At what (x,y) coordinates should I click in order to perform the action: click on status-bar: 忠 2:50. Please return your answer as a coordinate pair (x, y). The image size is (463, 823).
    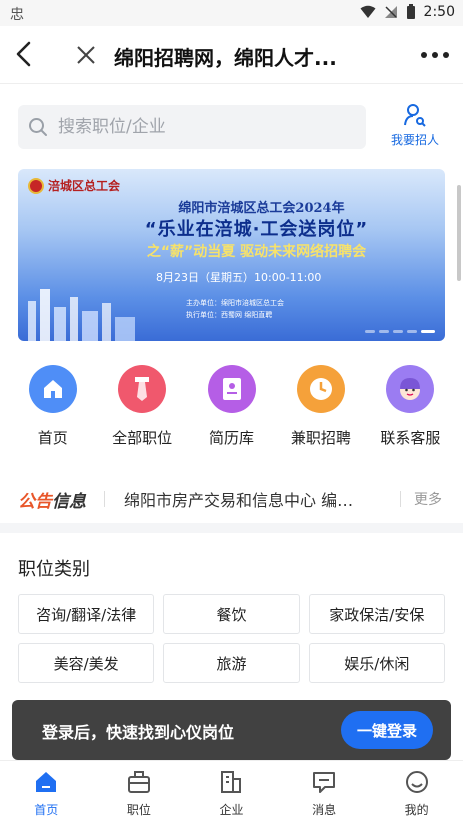
    Looking at the image, I should click on (231, 13).